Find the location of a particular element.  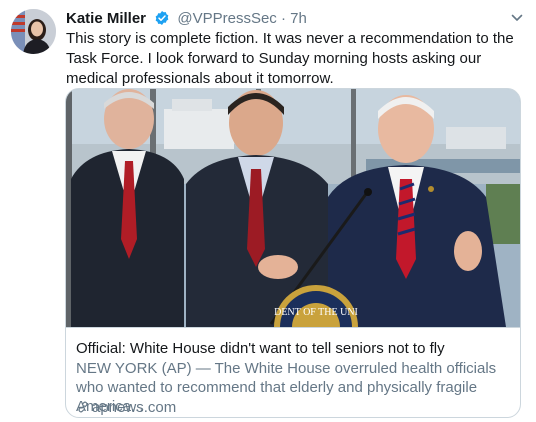

tweet-timestamp: 7h is located at coordinates (298, 18).